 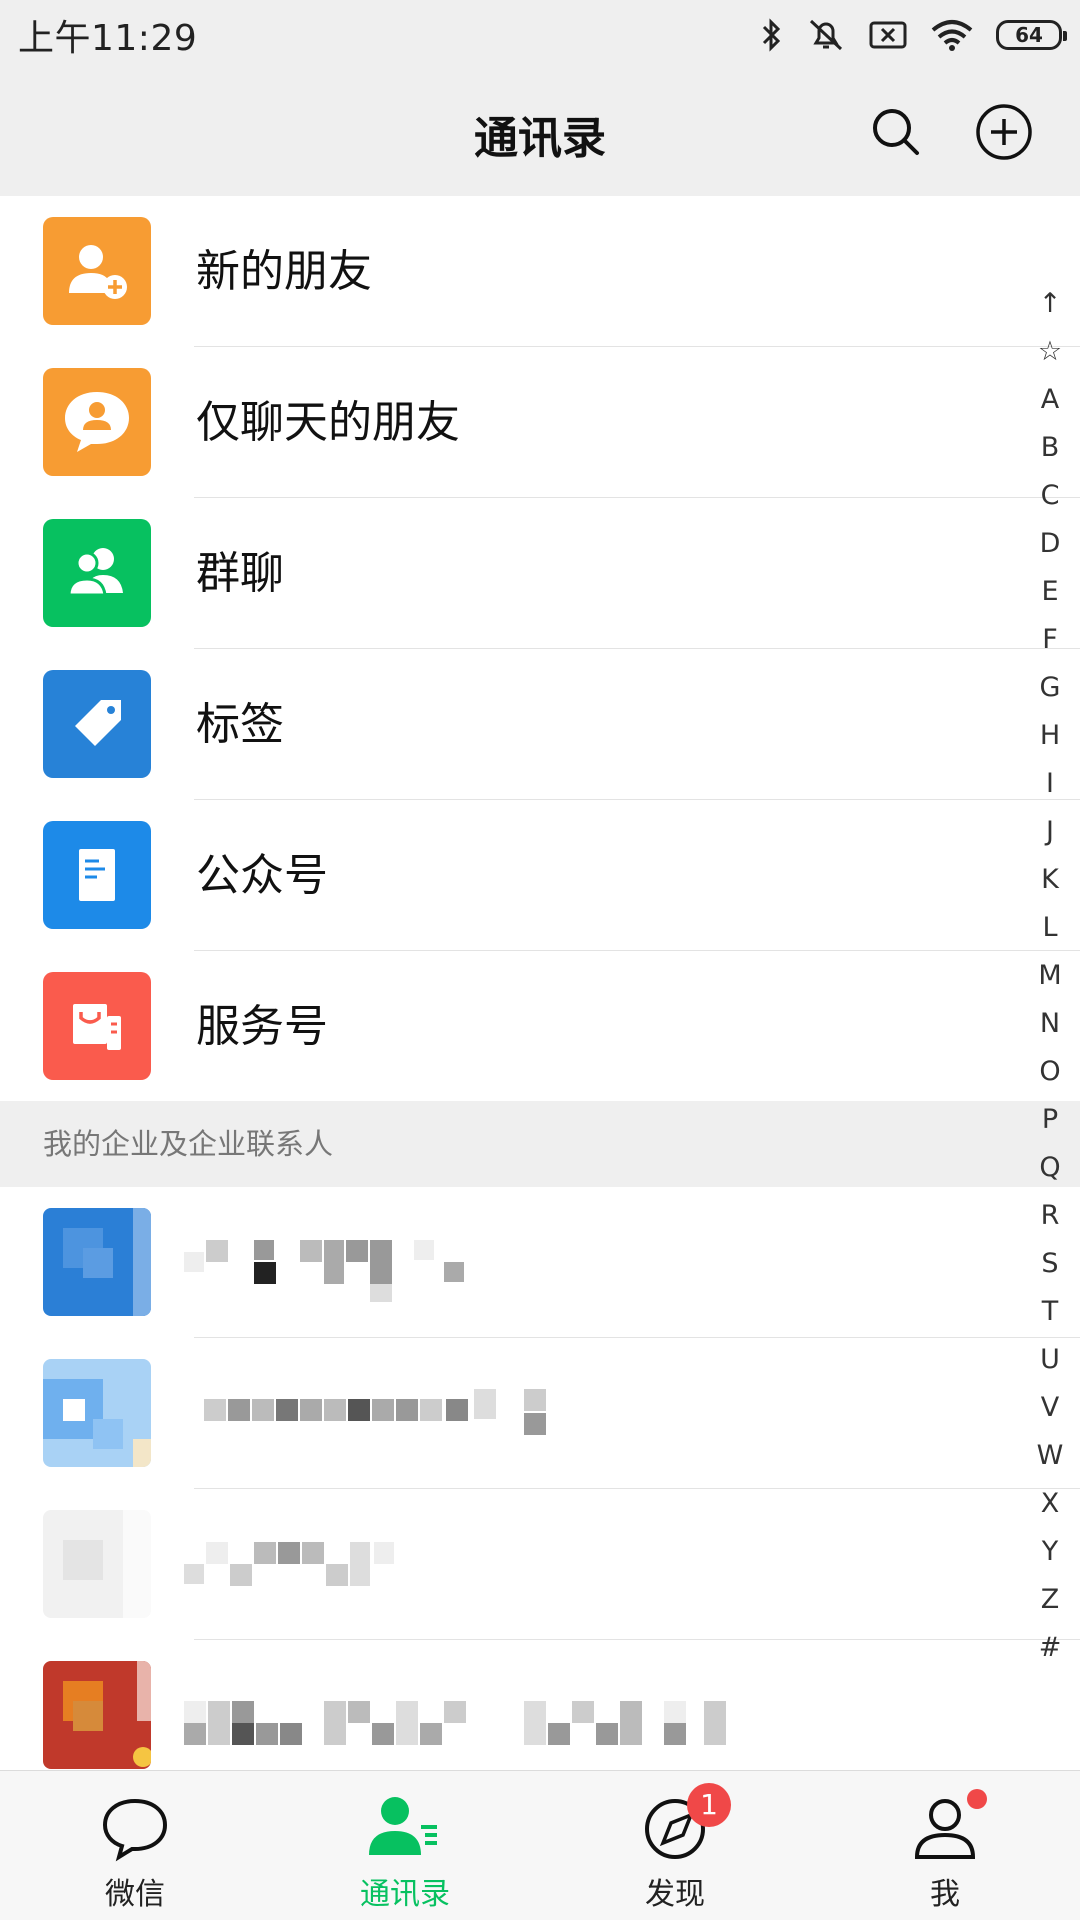 I want to click on index-letter: ☆, so click(x=1050, y=352).